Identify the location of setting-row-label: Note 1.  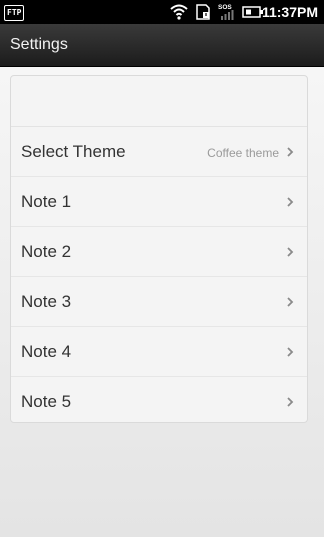
(46, 201).